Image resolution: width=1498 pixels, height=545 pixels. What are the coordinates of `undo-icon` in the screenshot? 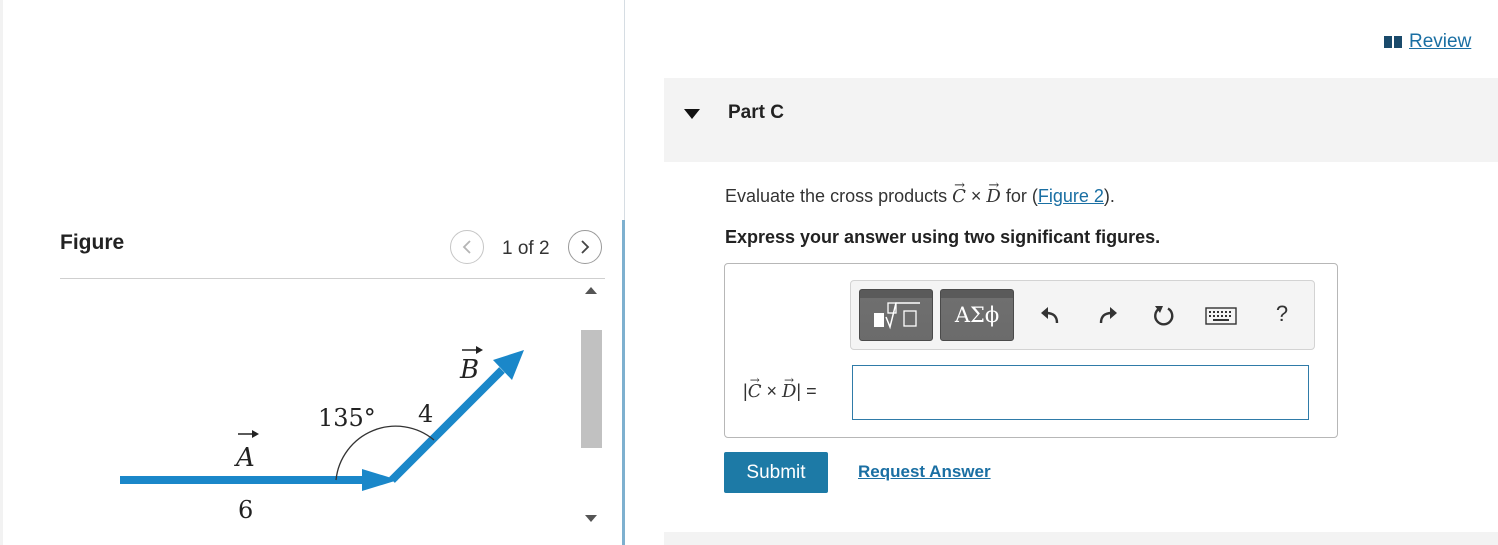 It's located at (1050, 315).